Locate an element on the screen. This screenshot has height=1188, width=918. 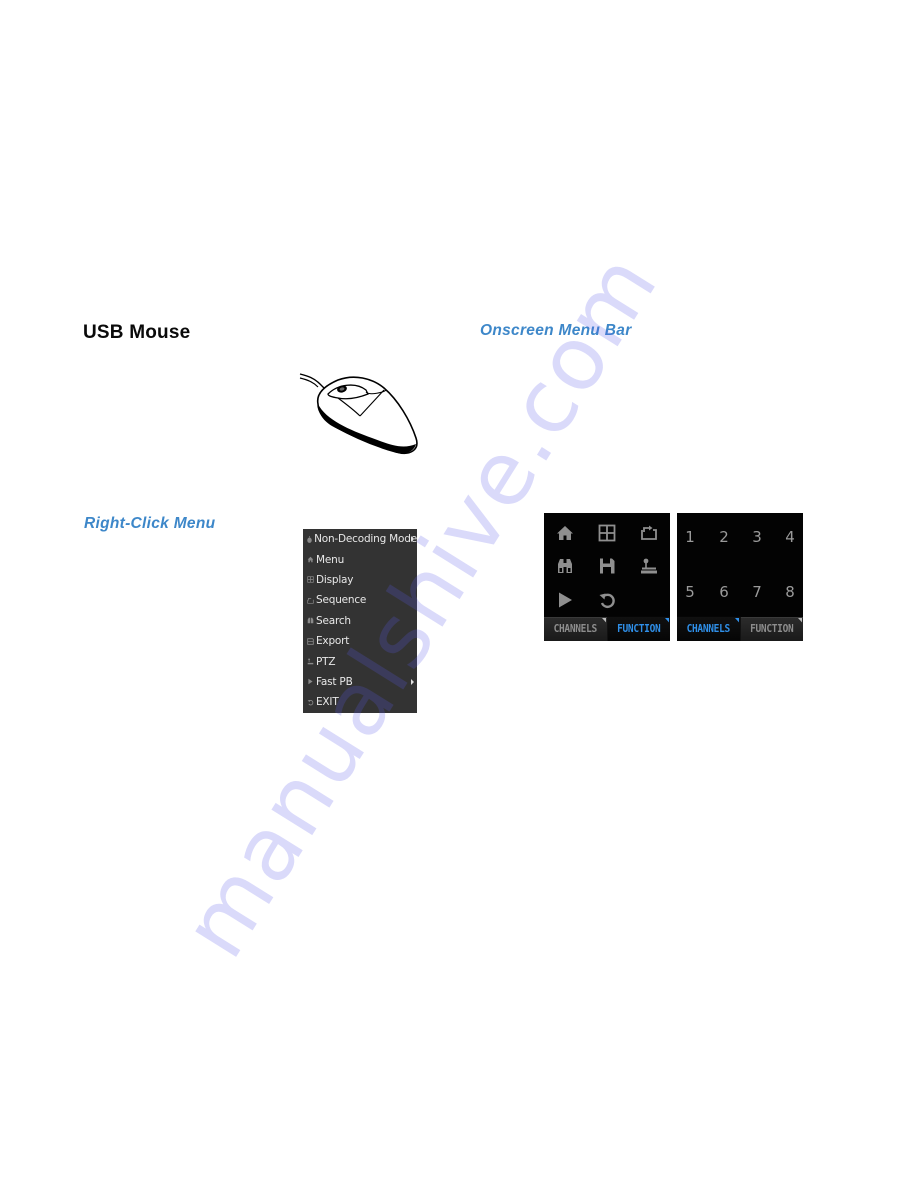
context-menu-item-label: Sequence is located at coordinates (341, 600).